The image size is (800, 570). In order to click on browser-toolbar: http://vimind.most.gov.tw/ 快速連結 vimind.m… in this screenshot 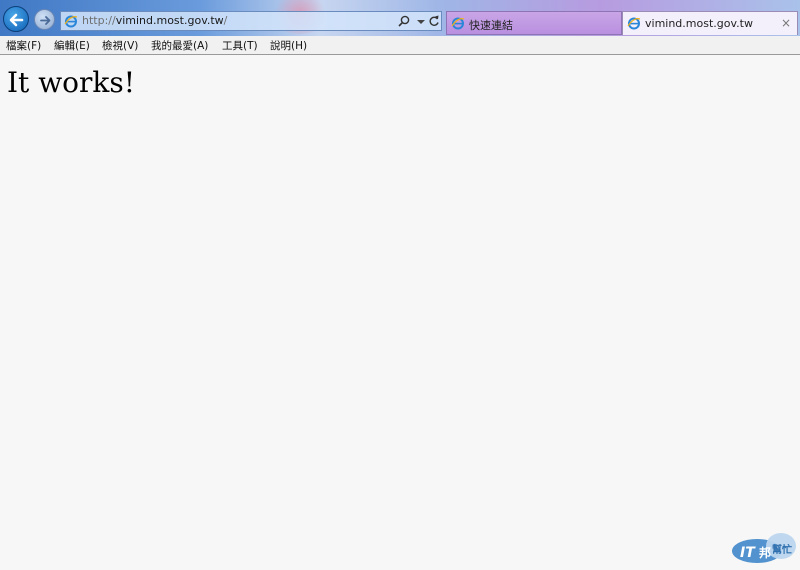, I will do `click(400, 20)`.